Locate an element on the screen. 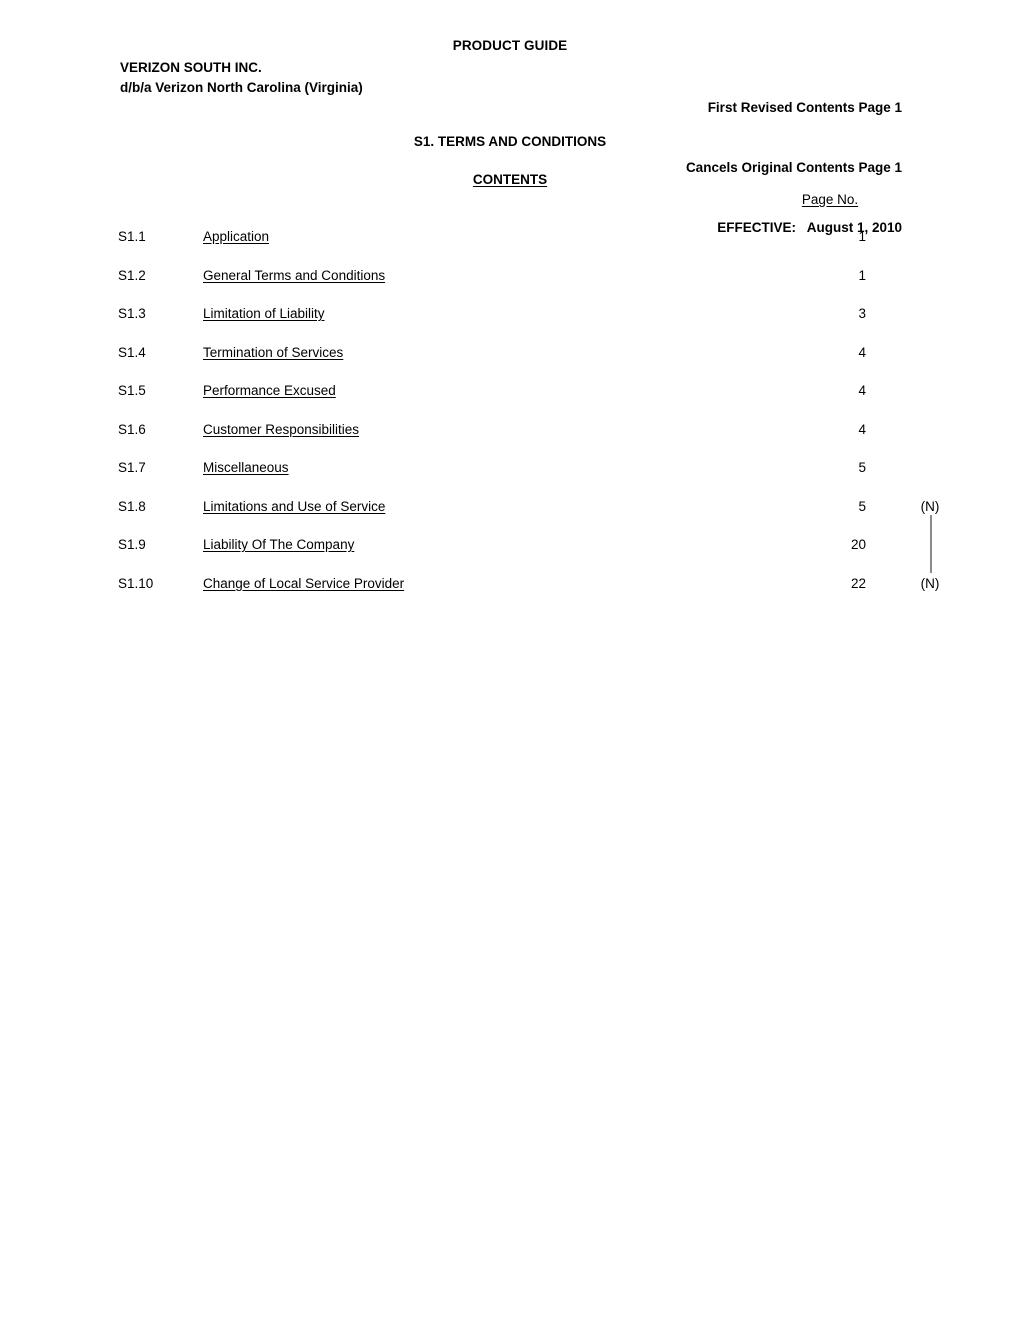 This screenshot has height=1320, width=1020. change-bar is located at coordinates (931, 544).